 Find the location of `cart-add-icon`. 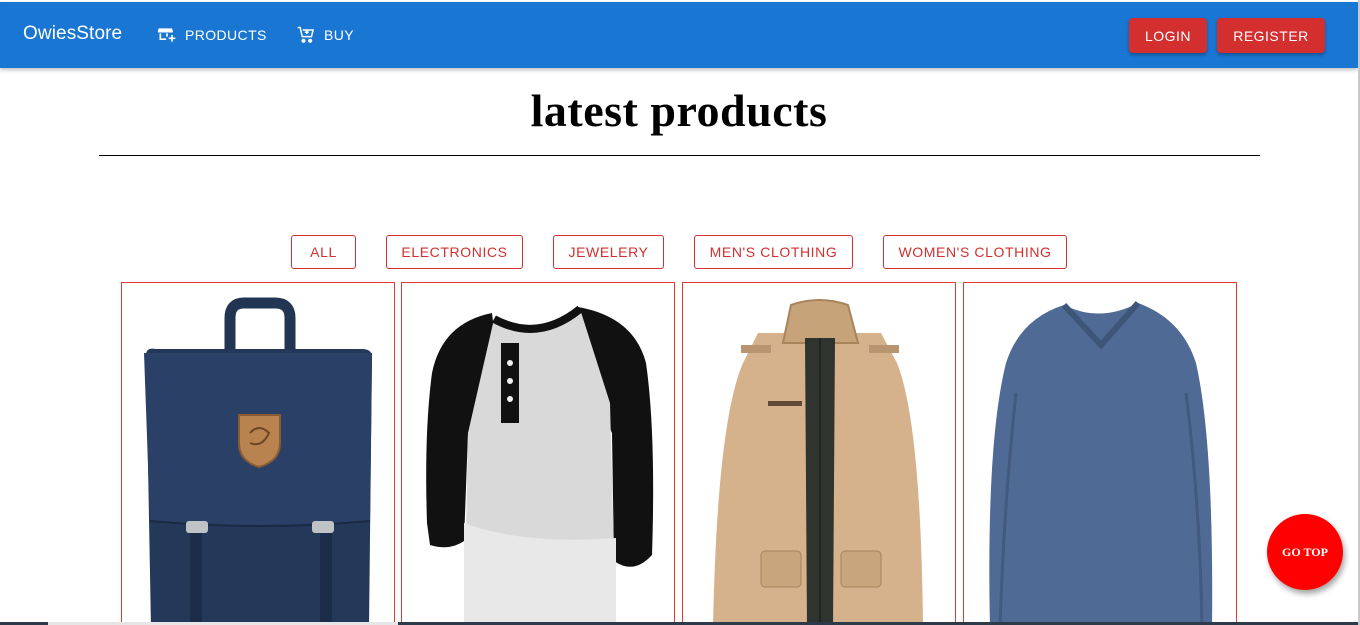

cart-add-icon is located at coordinates (306, 34).